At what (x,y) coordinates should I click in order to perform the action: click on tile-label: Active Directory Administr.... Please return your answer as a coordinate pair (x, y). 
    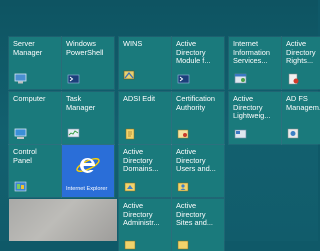
    Looking at the image, I should click on (141, 214).